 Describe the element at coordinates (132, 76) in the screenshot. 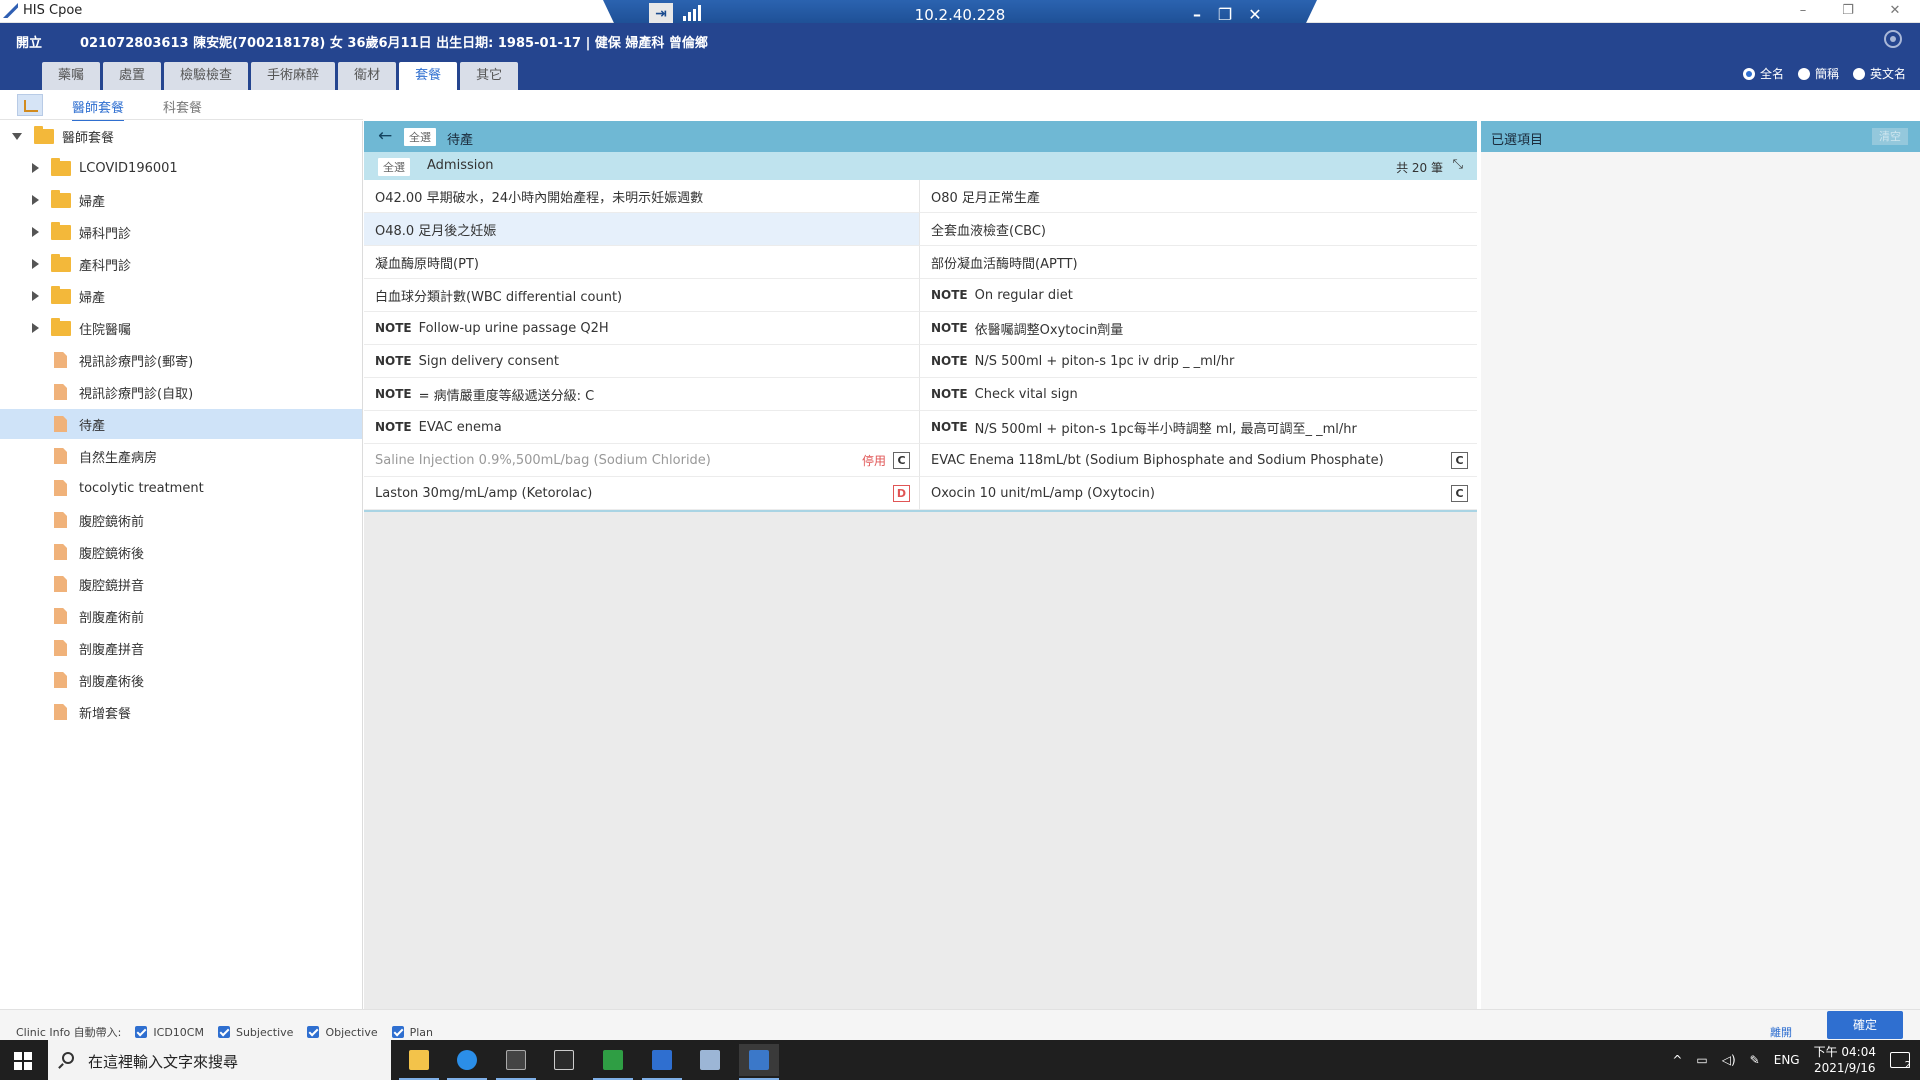

I see `tab-procedure: 處置` at that location.